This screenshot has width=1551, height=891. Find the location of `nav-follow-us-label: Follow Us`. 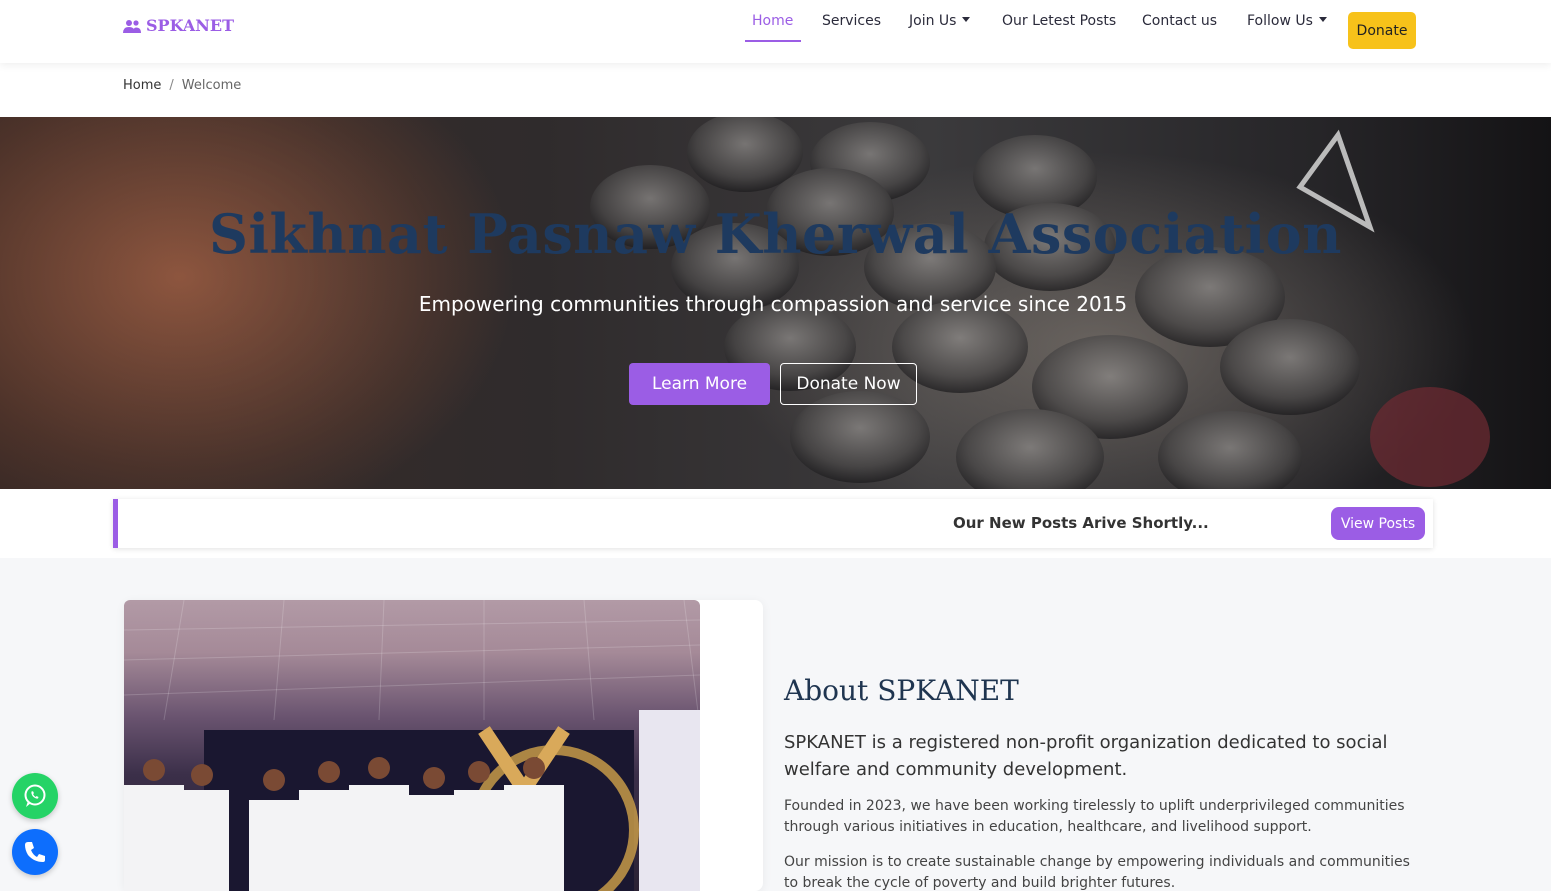

nav-follow-us-label: Follow Us is located at coordinates (1280, 21).